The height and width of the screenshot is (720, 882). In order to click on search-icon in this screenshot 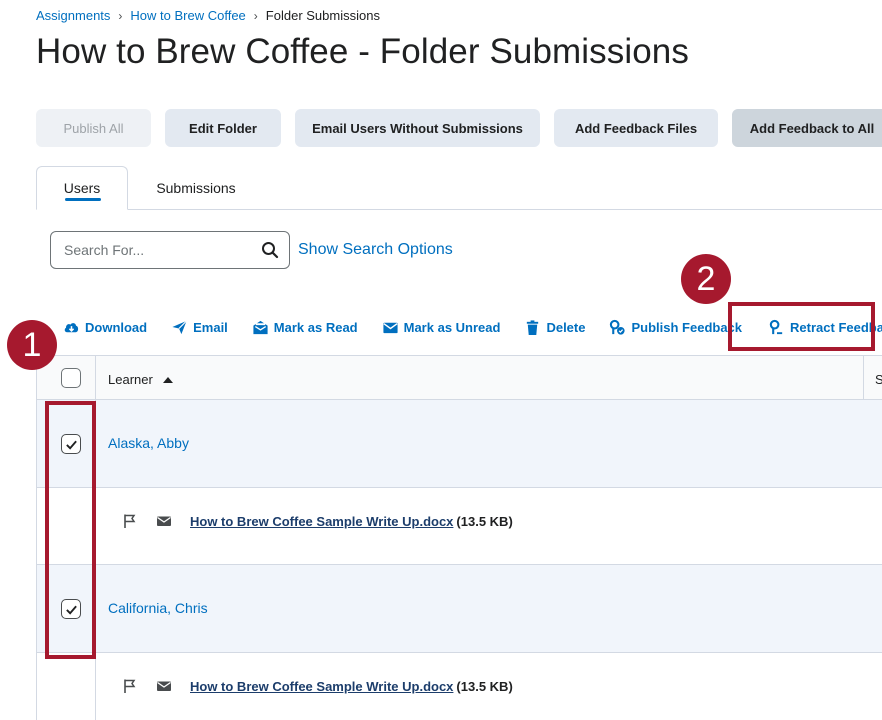, I will do `click(270, 250)`.